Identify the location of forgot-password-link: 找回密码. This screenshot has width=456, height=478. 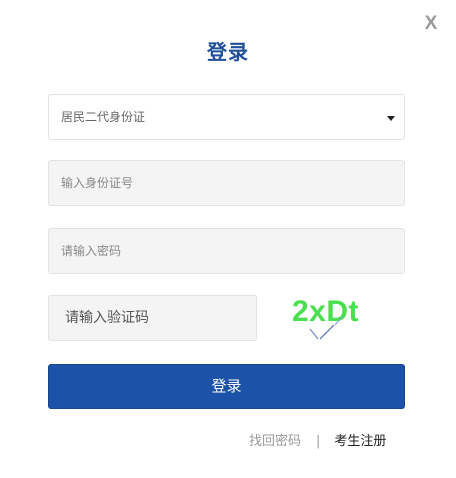
(275, 441).